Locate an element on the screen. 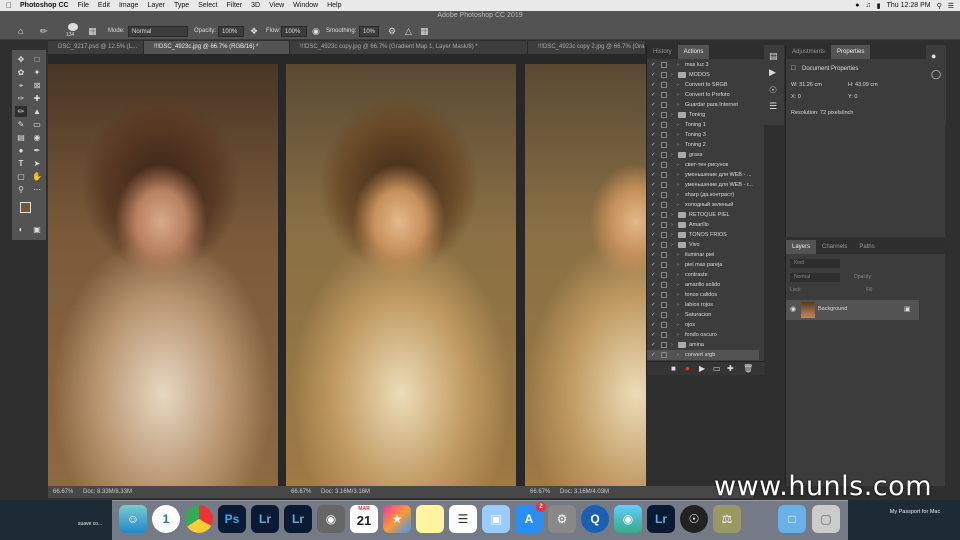 The width and height of the screenshot is (960, 540). obs-icon: ☉ is located at coordinates (694, 519).